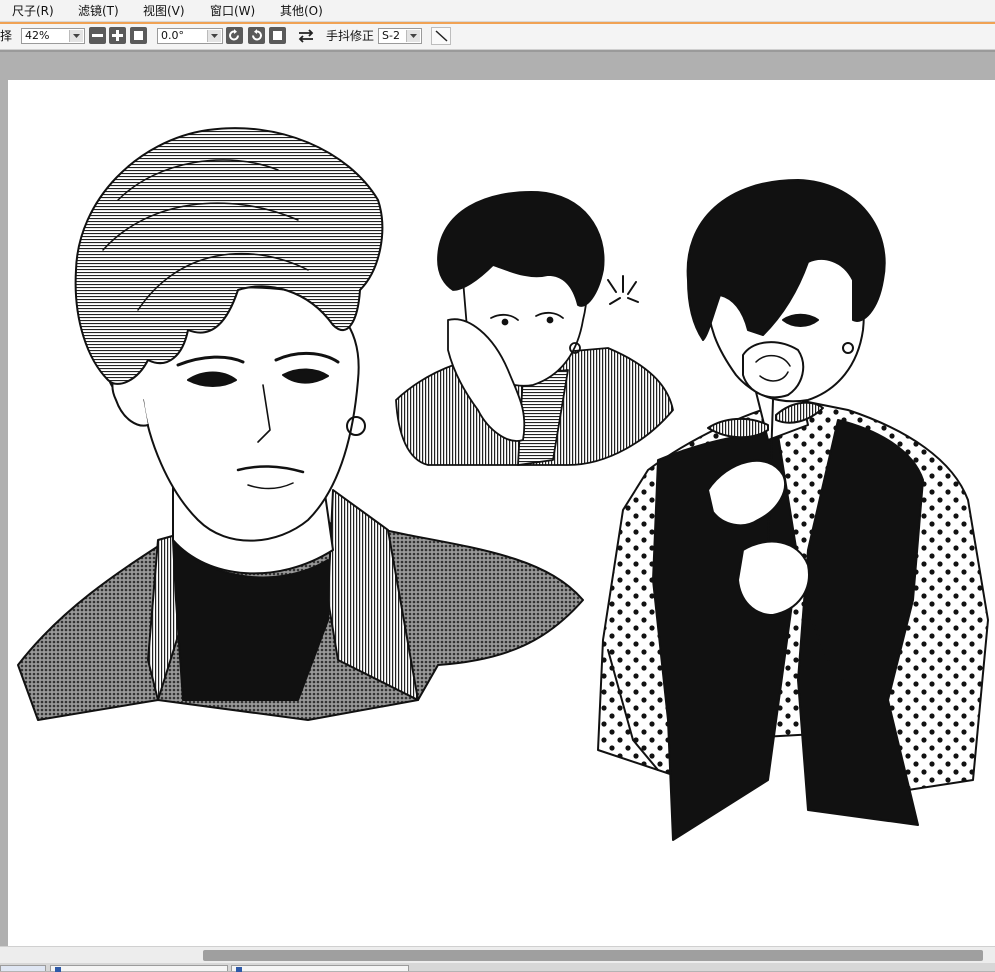 The height and width of the screenshot is (972, 995). Describe the element at coordinates (6, 36) in the screenshot. I see `select-label: 择` at that location.